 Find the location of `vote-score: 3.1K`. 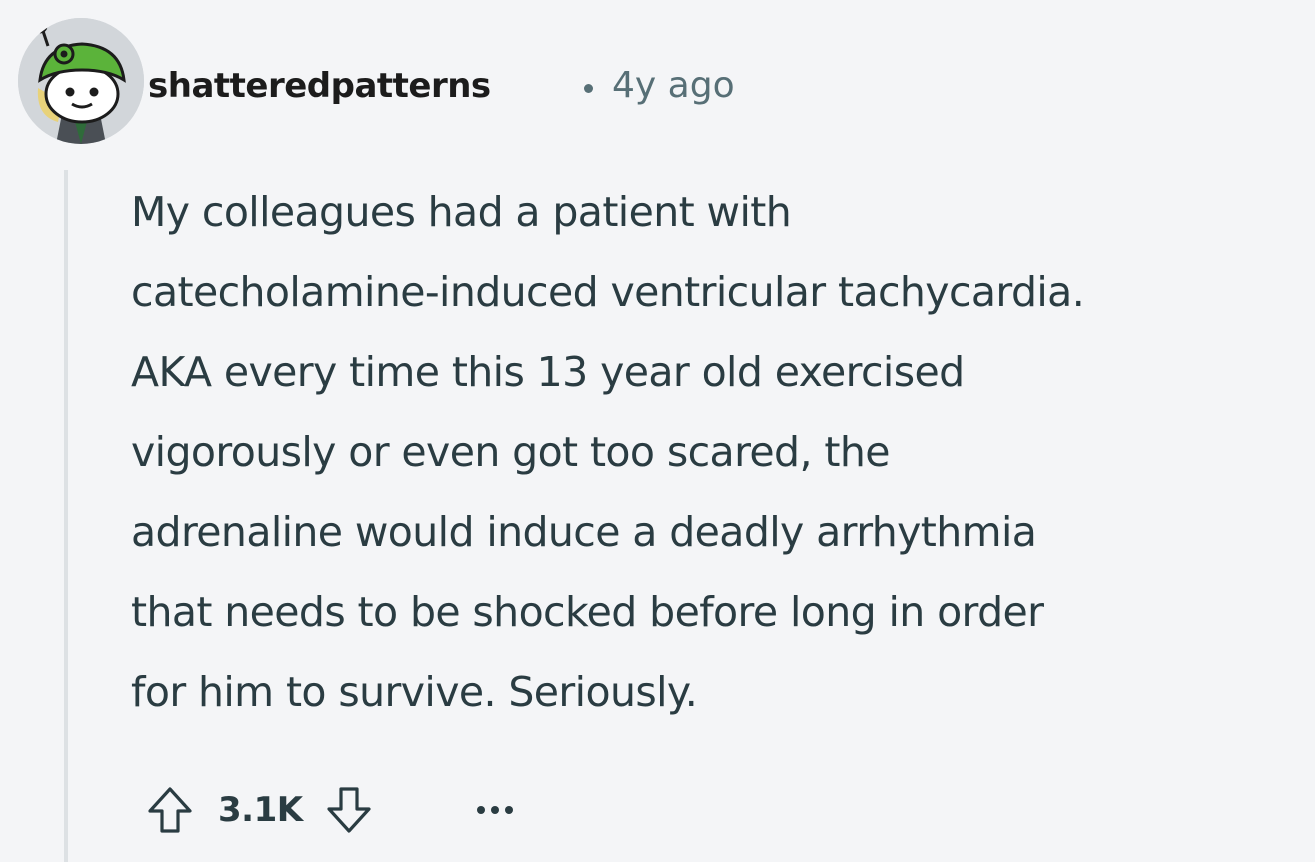

vote-score: 3.1K is located at coordinates (260, 810).